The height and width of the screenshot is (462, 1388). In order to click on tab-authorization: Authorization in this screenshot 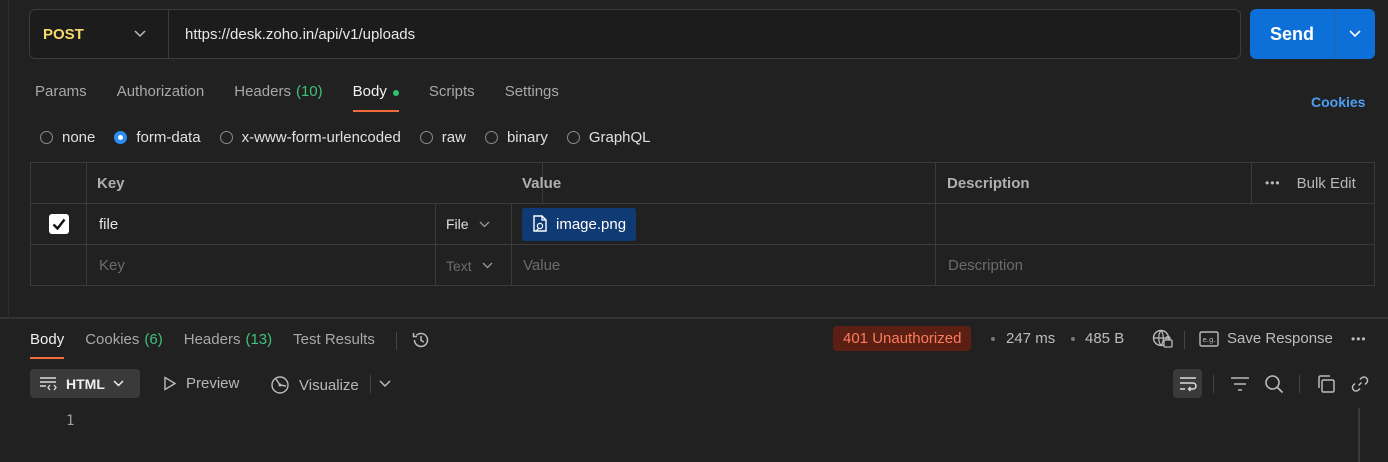, I will do `click(161, 96)`.